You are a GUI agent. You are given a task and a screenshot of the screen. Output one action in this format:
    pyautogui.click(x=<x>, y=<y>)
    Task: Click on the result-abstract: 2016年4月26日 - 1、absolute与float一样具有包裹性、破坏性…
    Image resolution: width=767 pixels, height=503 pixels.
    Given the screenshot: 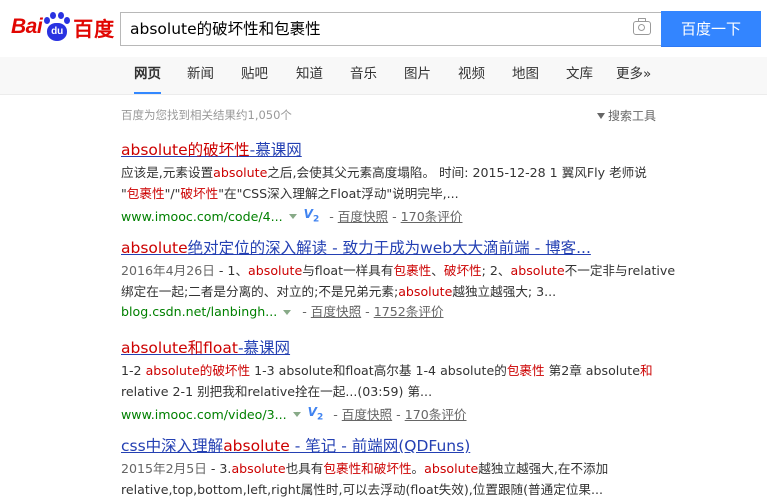 What is the action you would take?
    pyautogui.click(x=398, y=281)
    